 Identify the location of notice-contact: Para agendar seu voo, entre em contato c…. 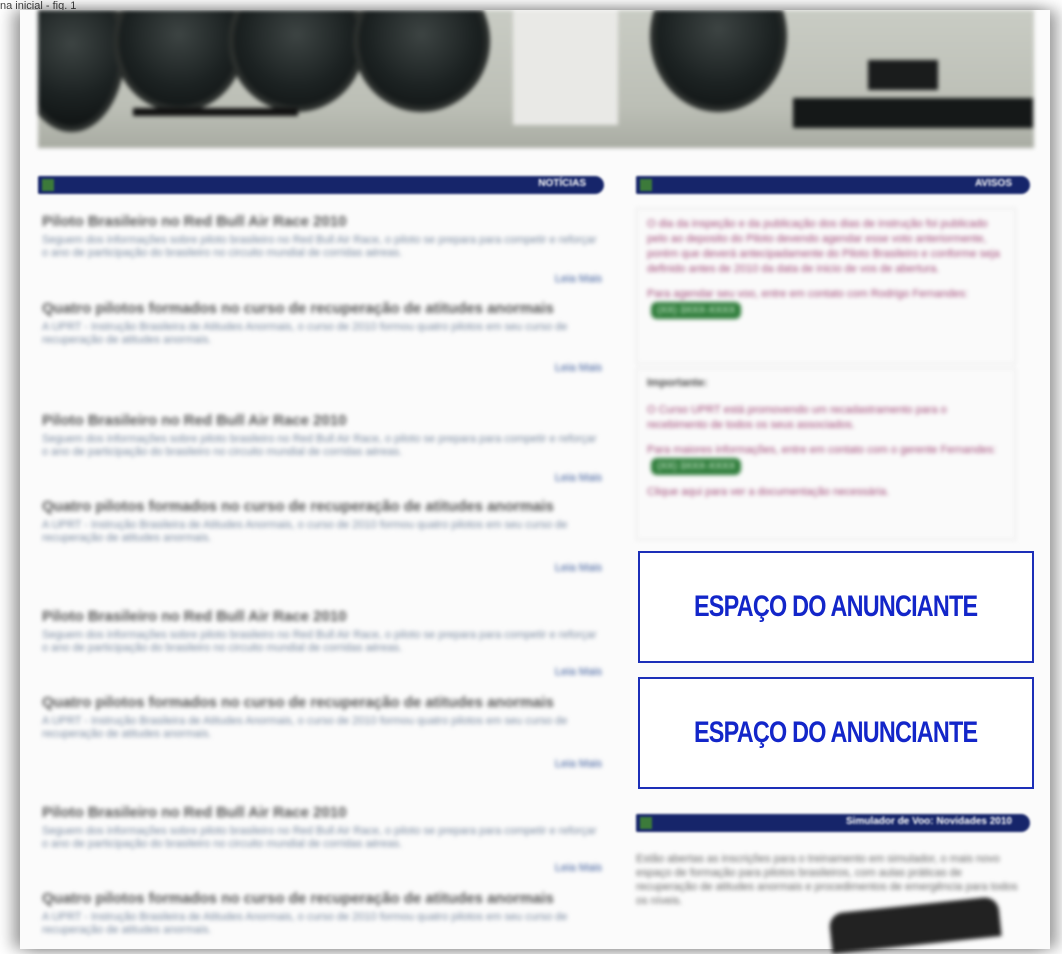
(826, 303).